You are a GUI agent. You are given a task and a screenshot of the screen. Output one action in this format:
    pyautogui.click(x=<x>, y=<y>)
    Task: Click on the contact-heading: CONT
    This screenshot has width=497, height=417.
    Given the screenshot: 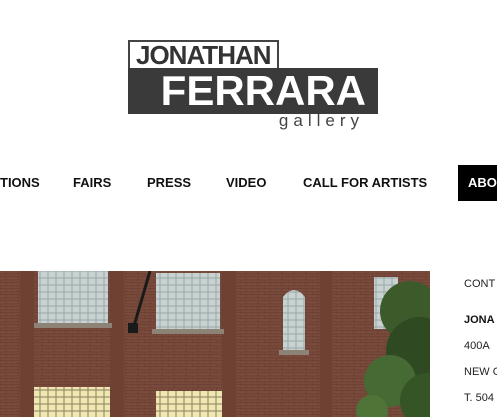 What is the action you would take?
    pyautogui.click(x=480, y=284)
    